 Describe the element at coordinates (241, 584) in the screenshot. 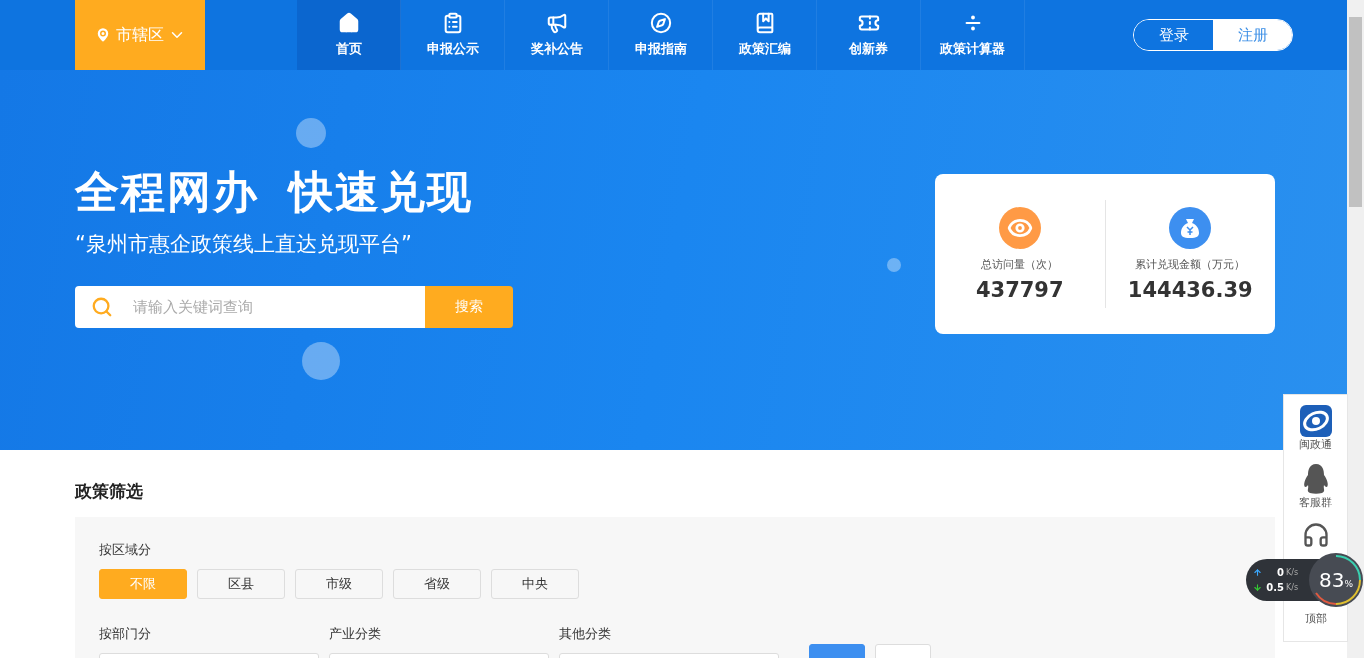

I see `filter-option: 区县` at that location.